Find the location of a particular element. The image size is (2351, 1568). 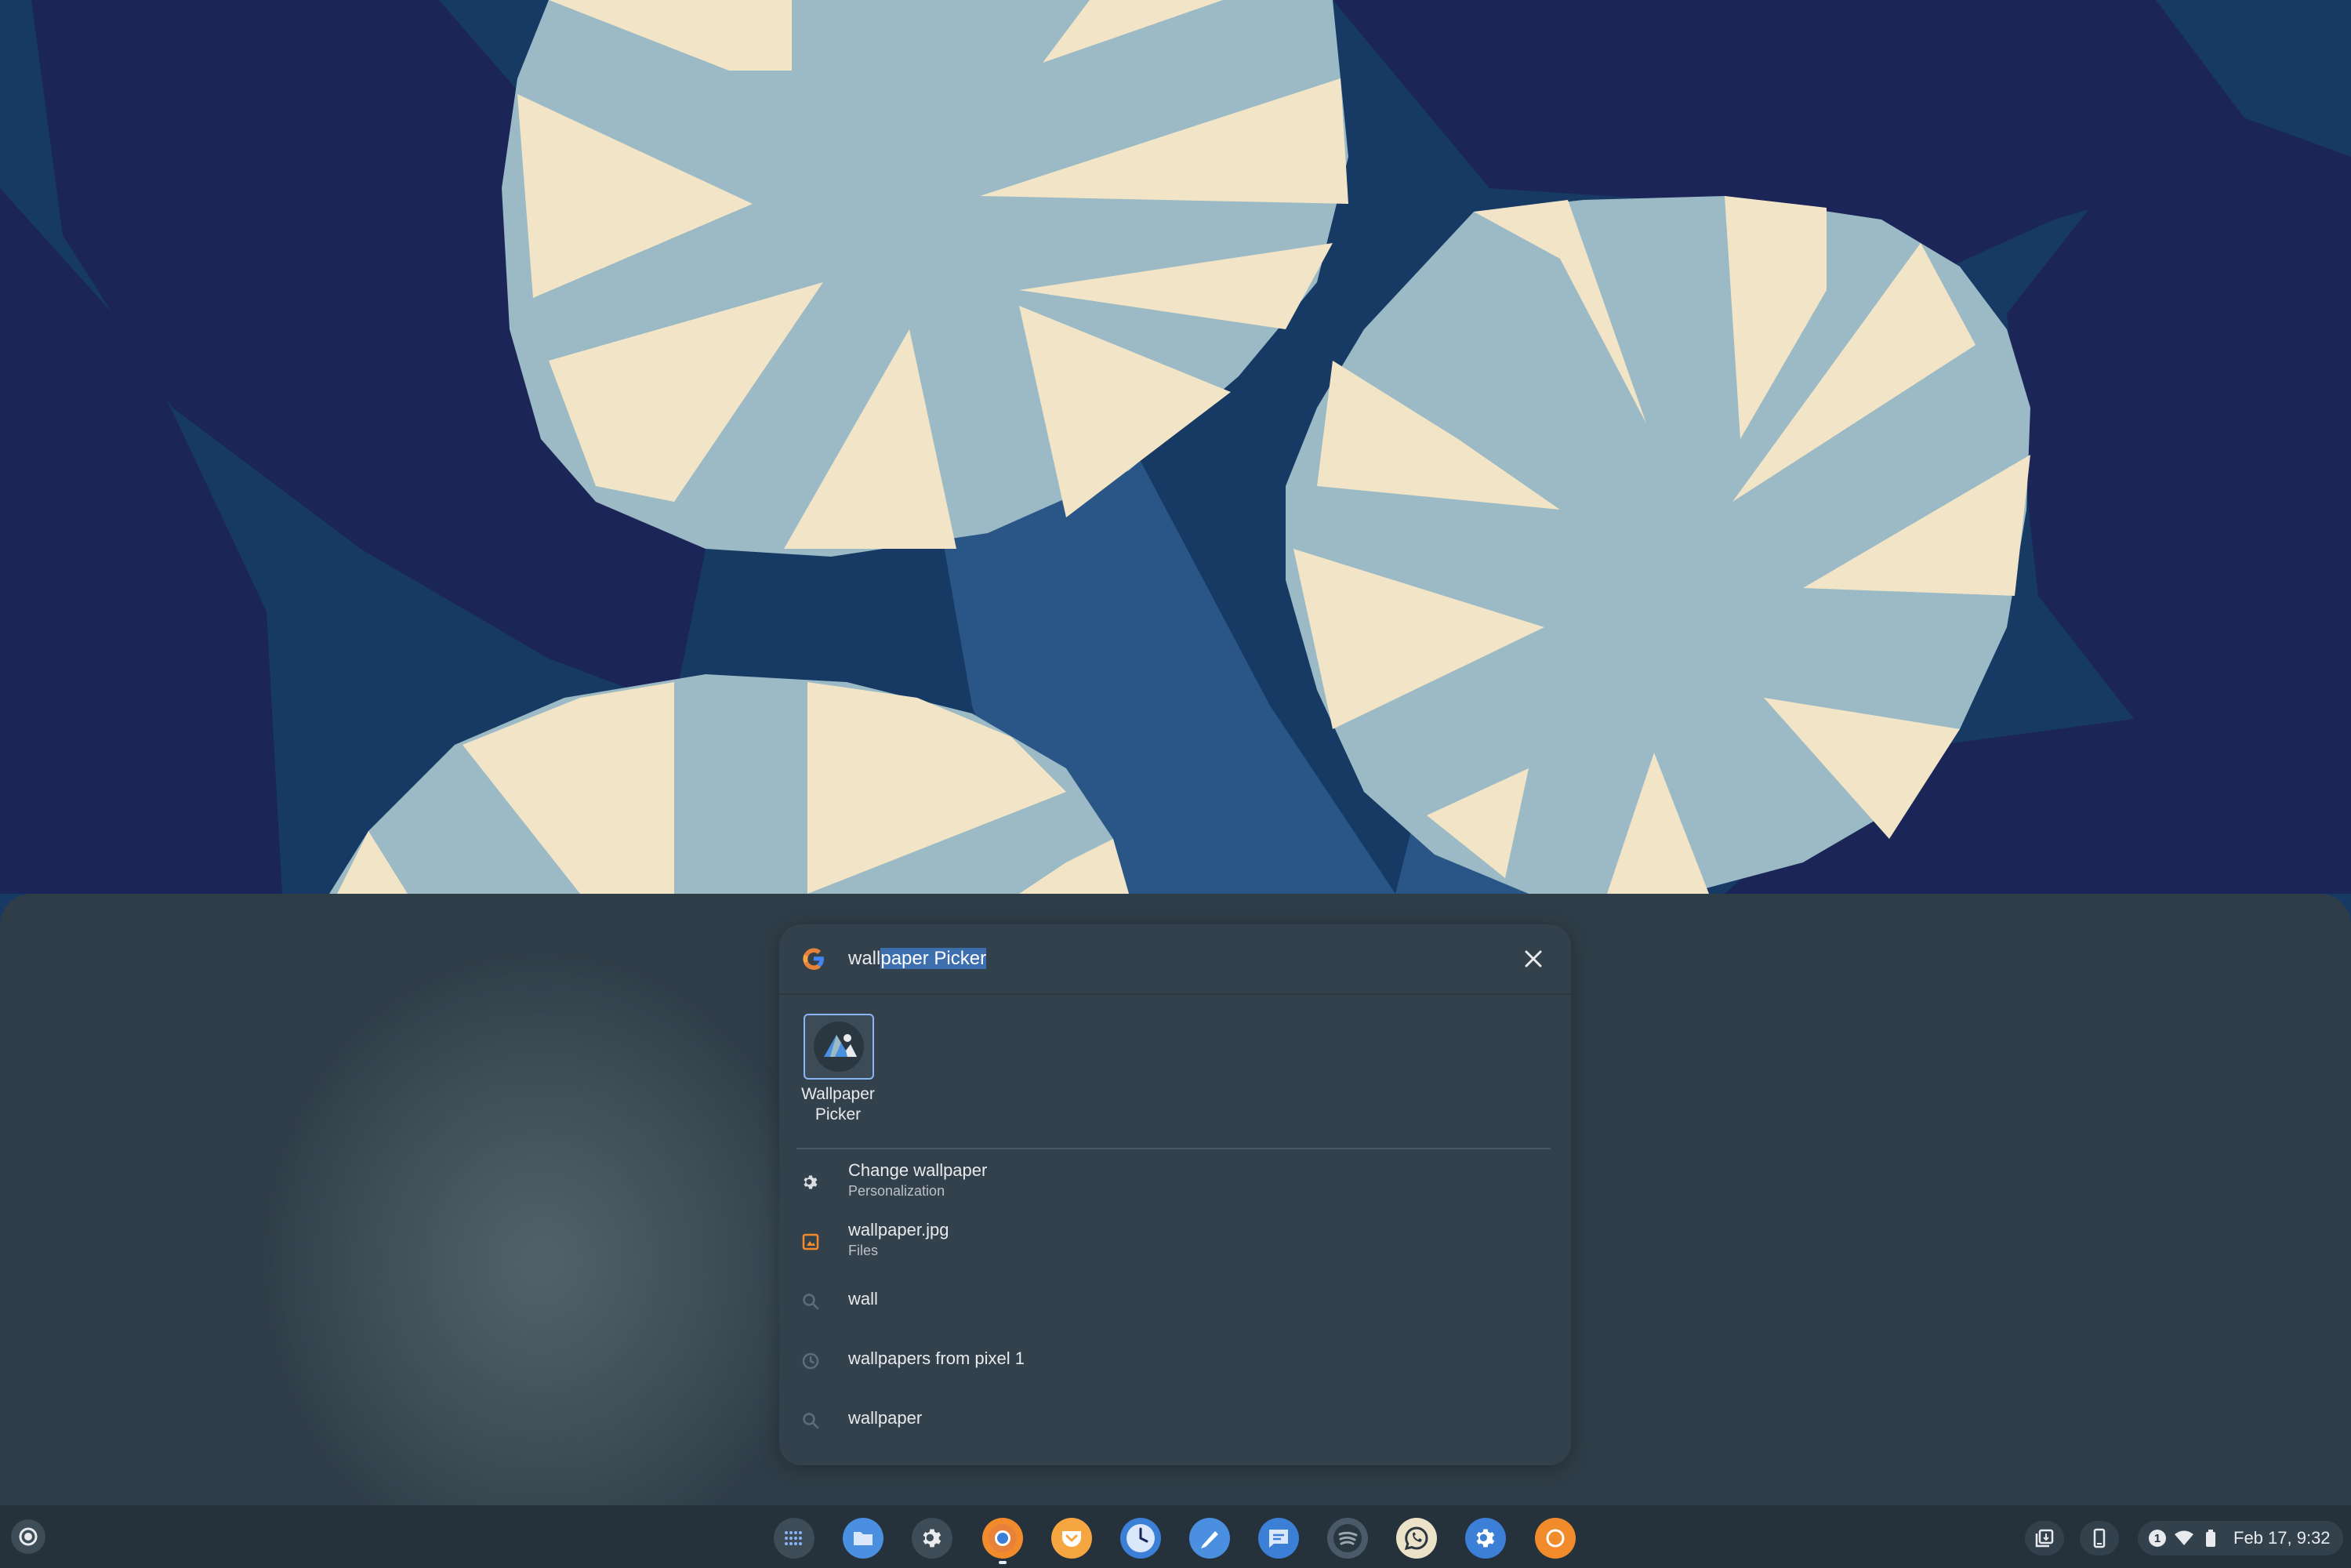

app-result-wallpaper-picker: Wallpaper Picker is located at coordinates (838, 1072).